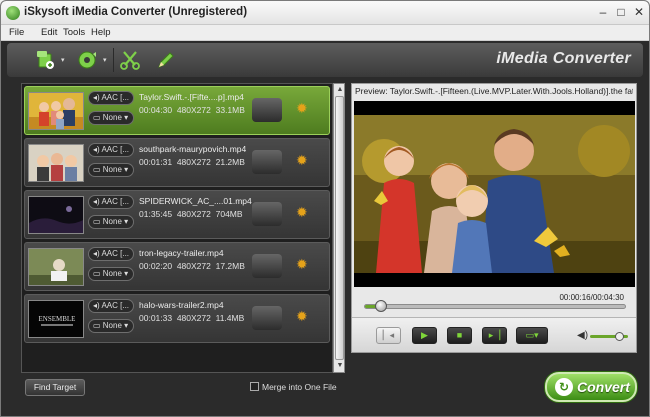 This screenshot has height=417, width=650. What do you see at coordinates (181, 305) in the screenshot?
I see `file-name: halo-wars-trailer2.mp4` at bounding box center [181, 305].